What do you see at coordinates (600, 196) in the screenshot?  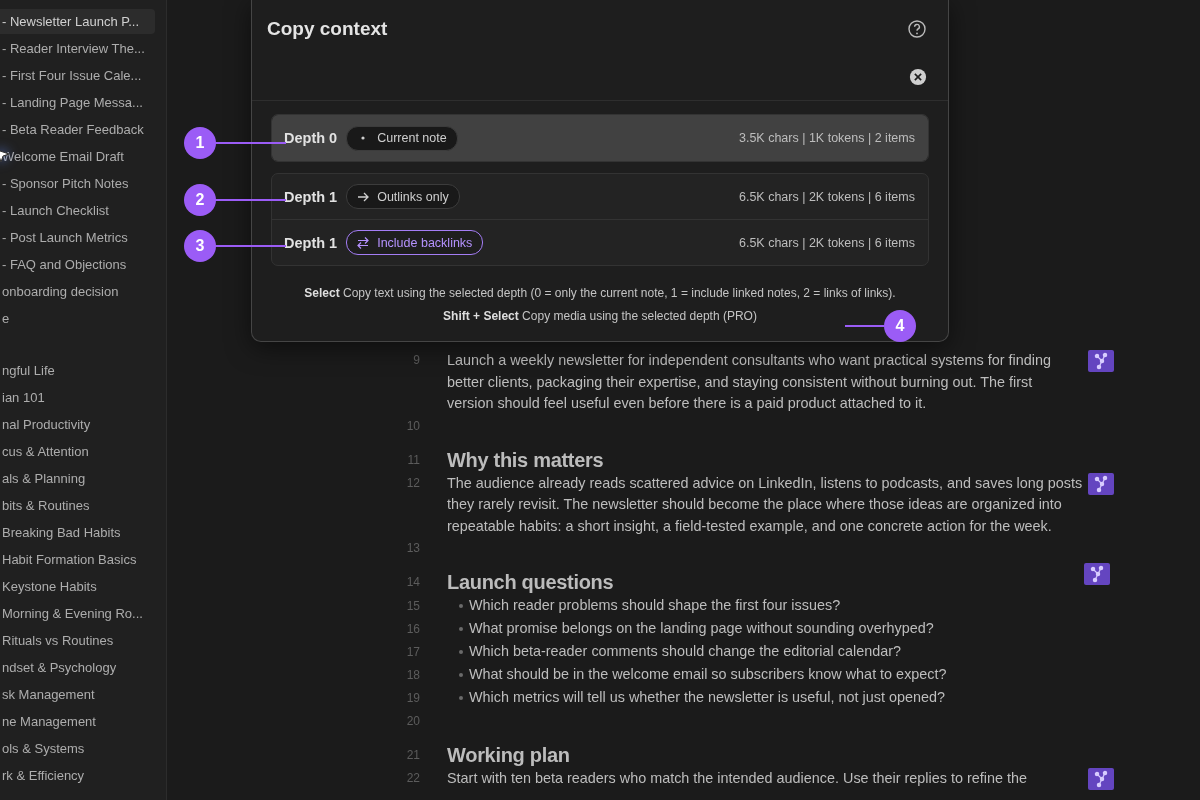 I see `depth-option: Depth 1 Outlinks only 6.5K chars | 2K tokens | 6 items` at bounding box center [600, 196].